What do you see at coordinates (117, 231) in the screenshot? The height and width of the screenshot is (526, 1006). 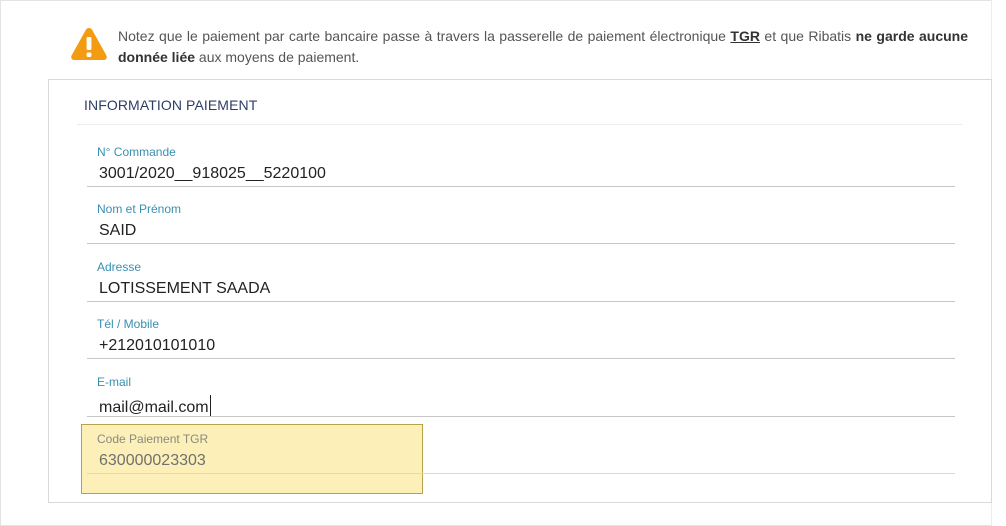 I see `full-name-value: SAID` at bounding box center [117, 231].